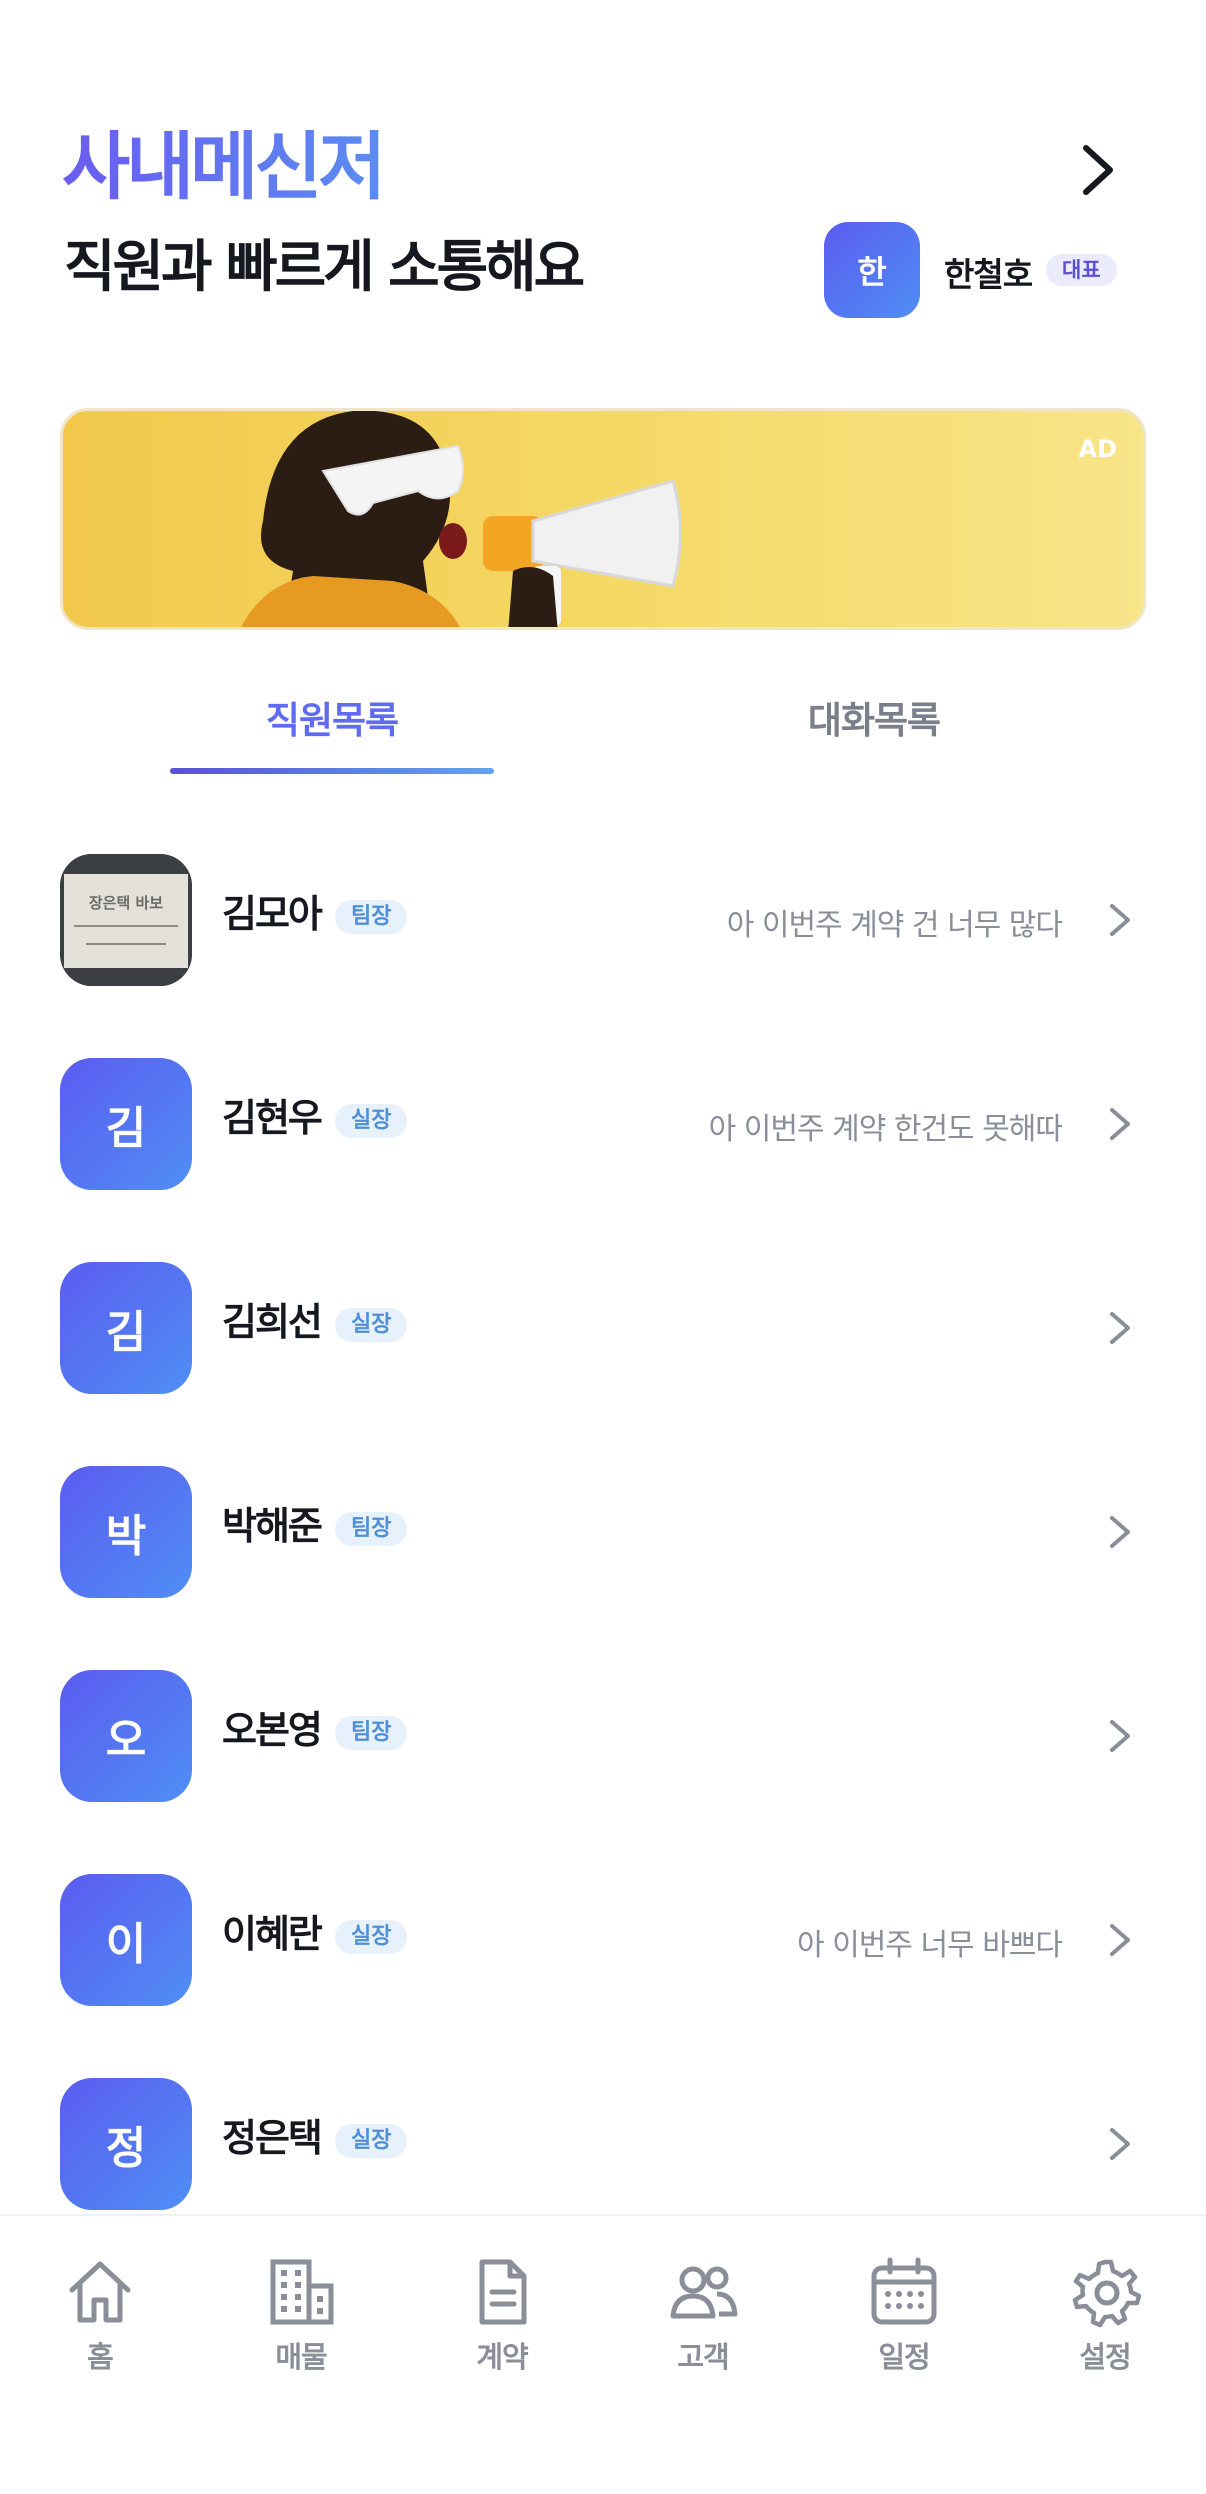 The width and height of the screenshot is (1206, 2494). Describe the element at coordinates (272, 2138) in the screenshot. I see `employee-name: 정은택` at that location.